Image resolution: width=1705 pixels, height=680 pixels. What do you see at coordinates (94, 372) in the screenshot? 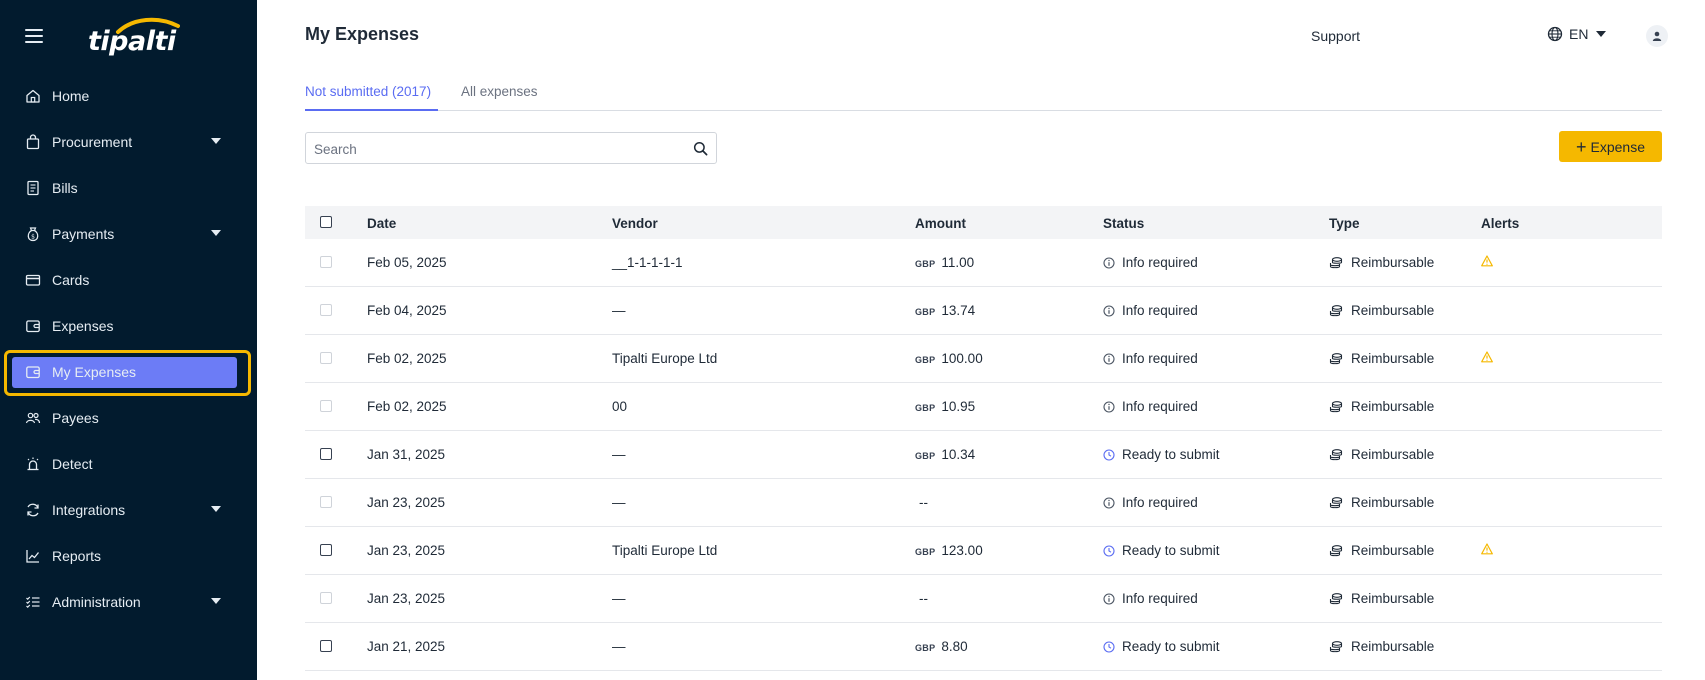
I see `sidebar-item-label: My Expenses` at bounding box center [94, 372].